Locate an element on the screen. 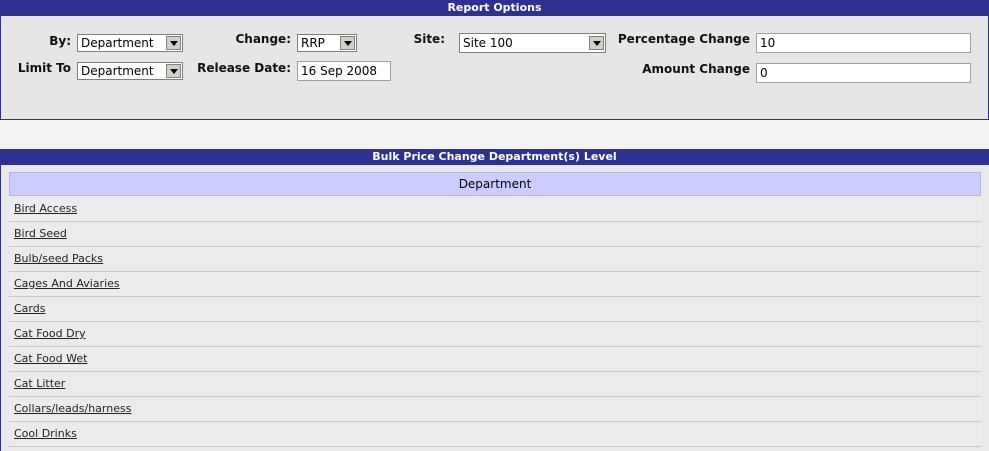  table-row: Bird Seed is located at coordinates (495, 234).